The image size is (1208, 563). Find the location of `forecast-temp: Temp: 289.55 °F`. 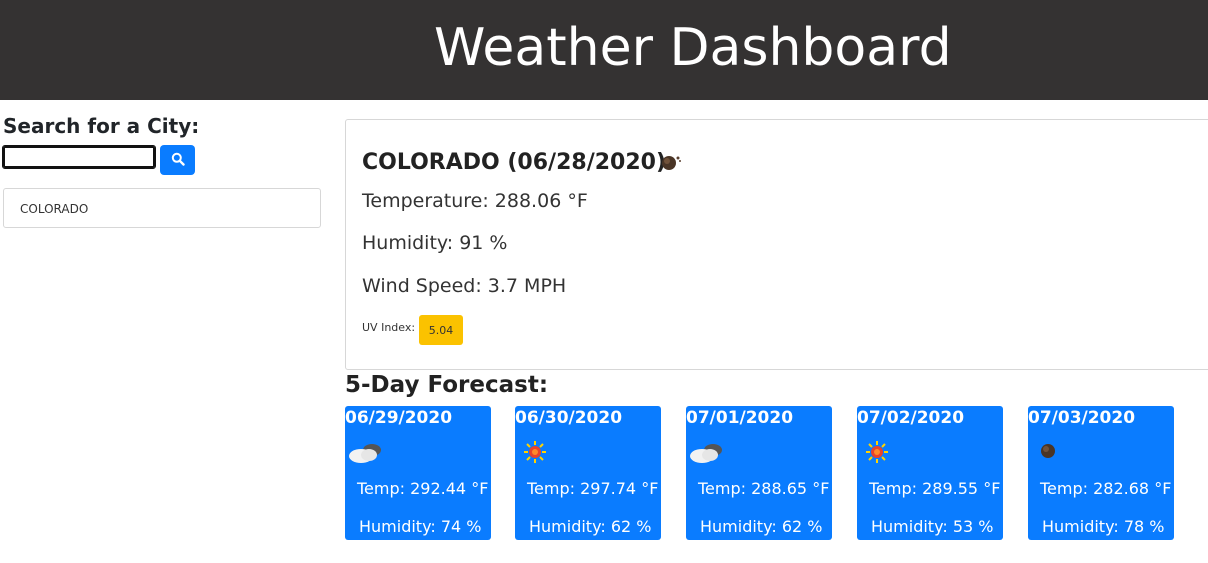

forecast-temp: Temp: 289.55 °F is located at coordinates (935, 488).